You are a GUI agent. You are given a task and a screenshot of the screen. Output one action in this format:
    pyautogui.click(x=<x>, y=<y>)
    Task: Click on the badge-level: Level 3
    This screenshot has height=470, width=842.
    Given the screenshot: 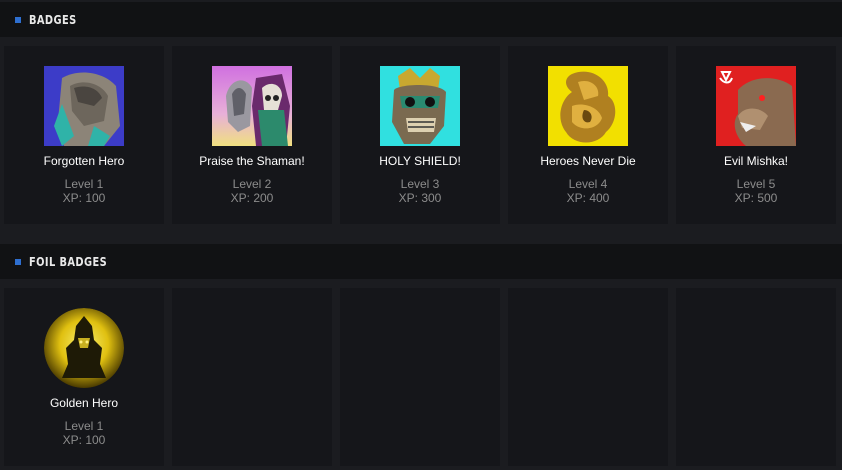 What is the action you would take?
    pyautogui.click(x=420, y=184)
    